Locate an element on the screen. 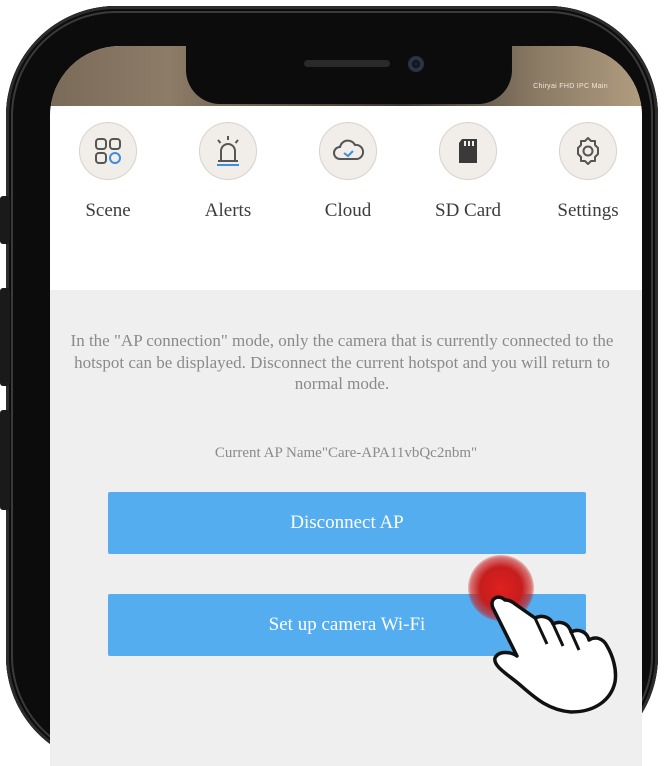 This screenshot has width=664, height=766. toolbar-label: SD Card is located at coordinates (468, 210).